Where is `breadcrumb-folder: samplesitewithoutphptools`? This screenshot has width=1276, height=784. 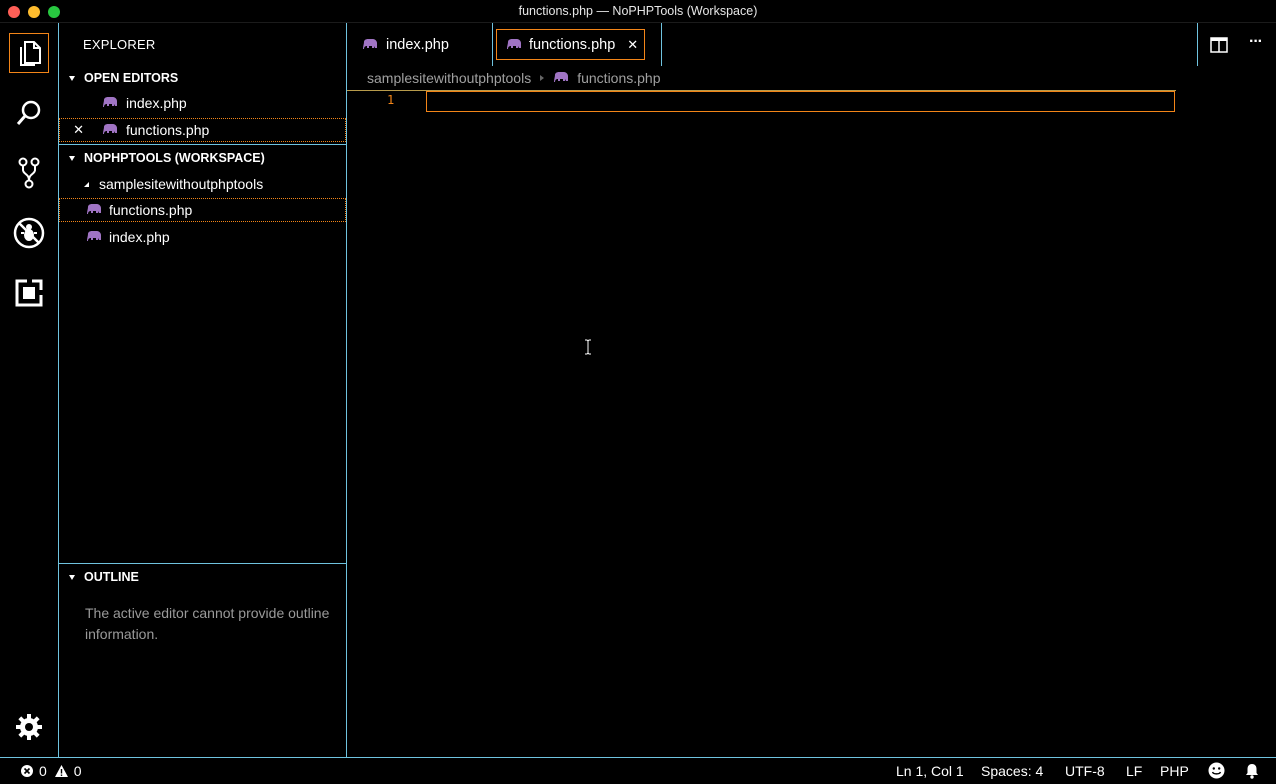
breadcrumb-folder: samplesitewithoutphptools is located at coordinates (449, 78).